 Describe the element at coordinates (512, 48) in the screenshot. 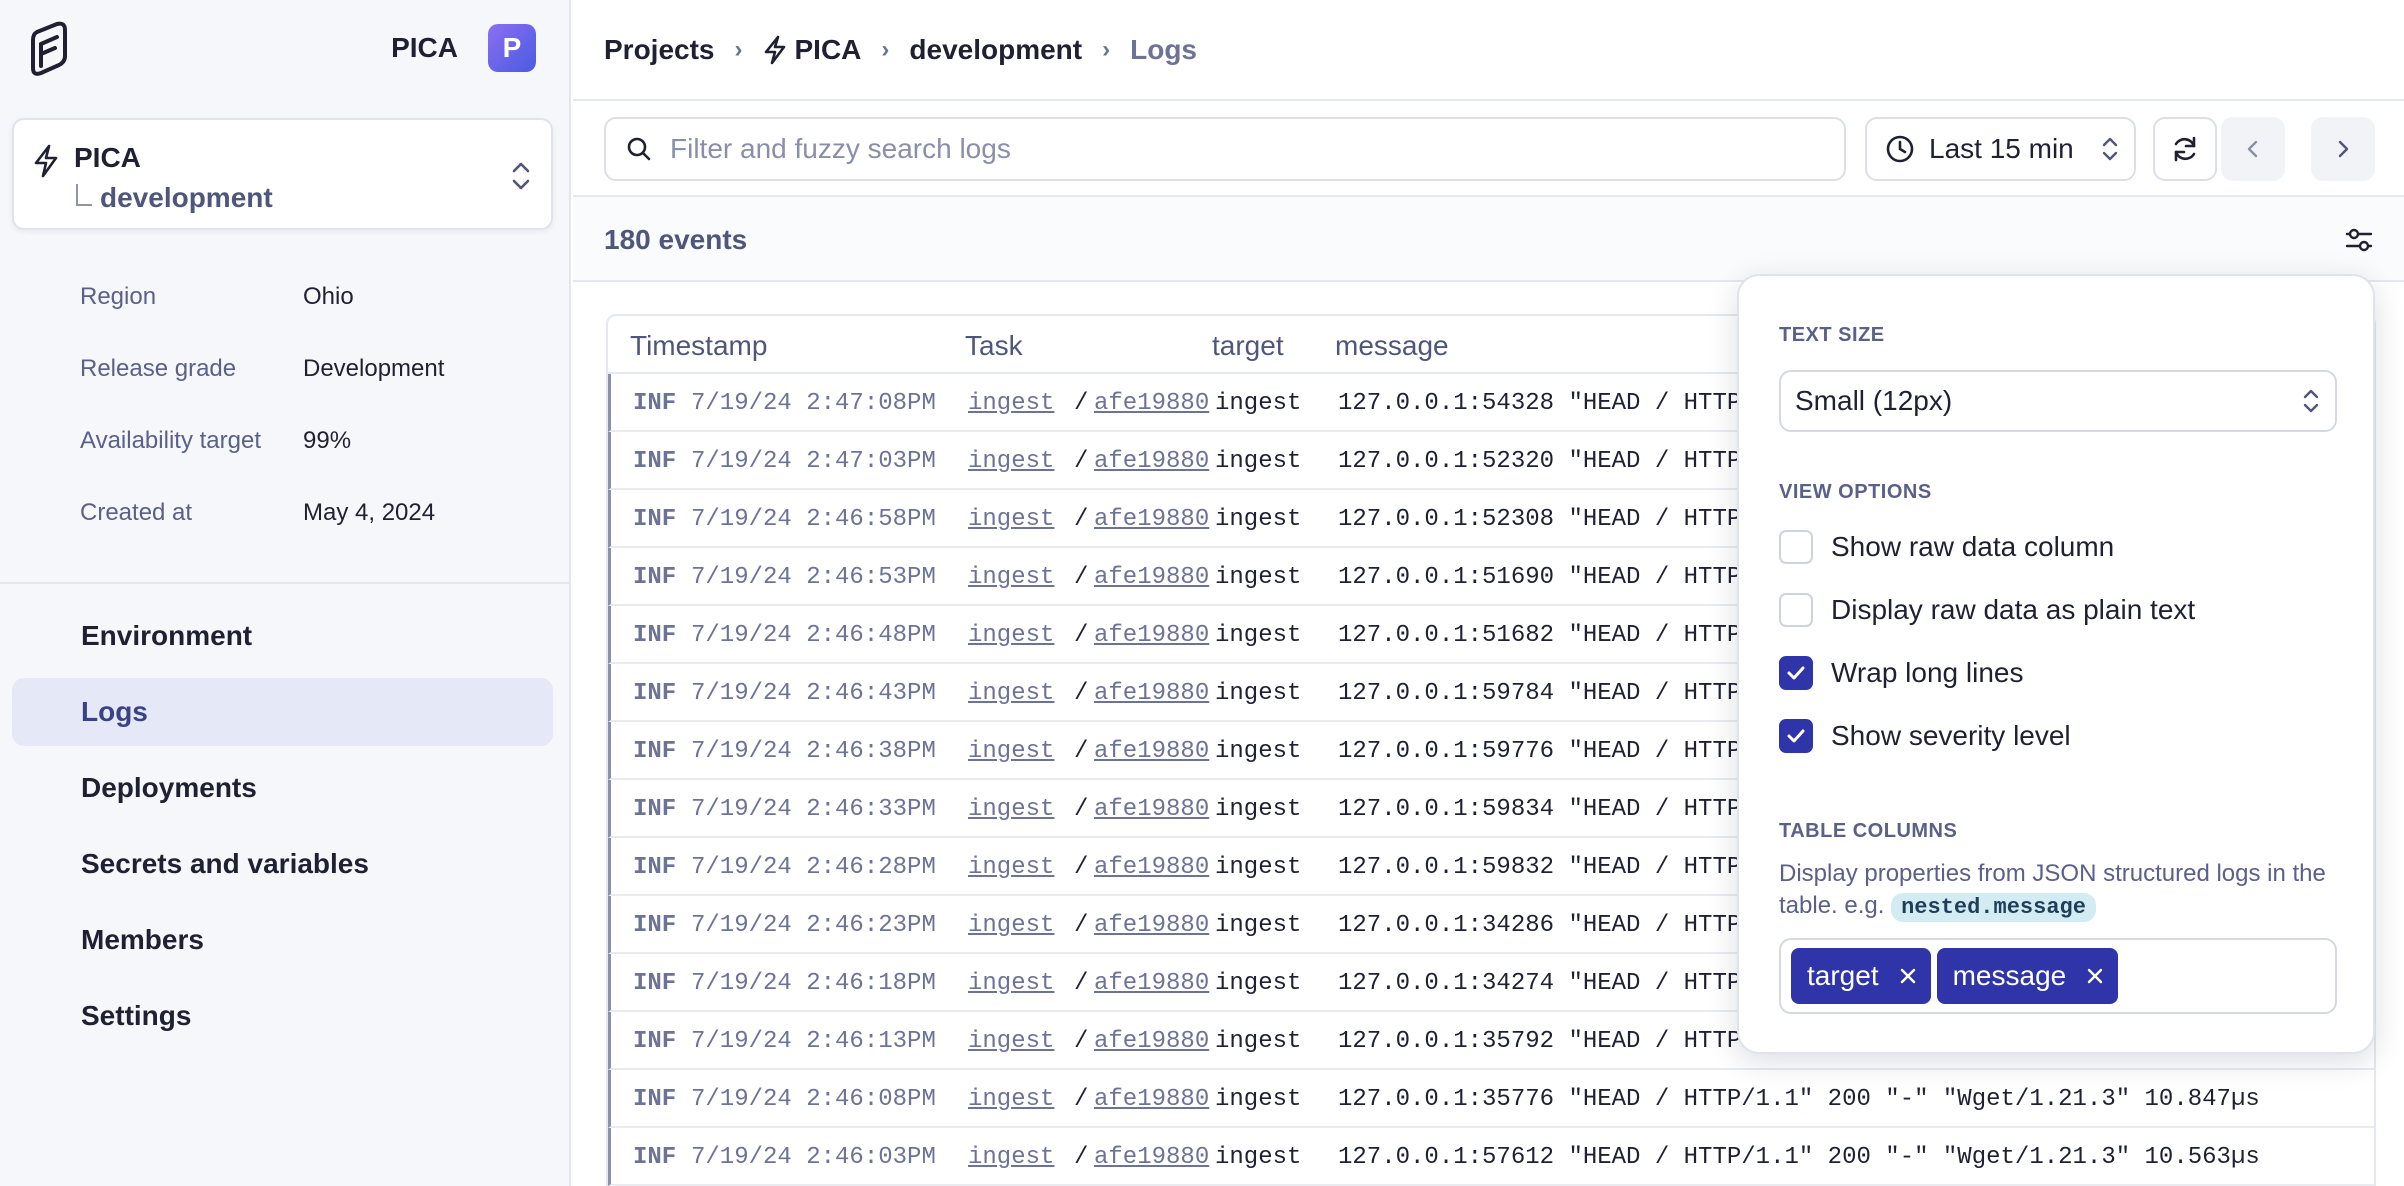

I see `avatar: P` at that location.